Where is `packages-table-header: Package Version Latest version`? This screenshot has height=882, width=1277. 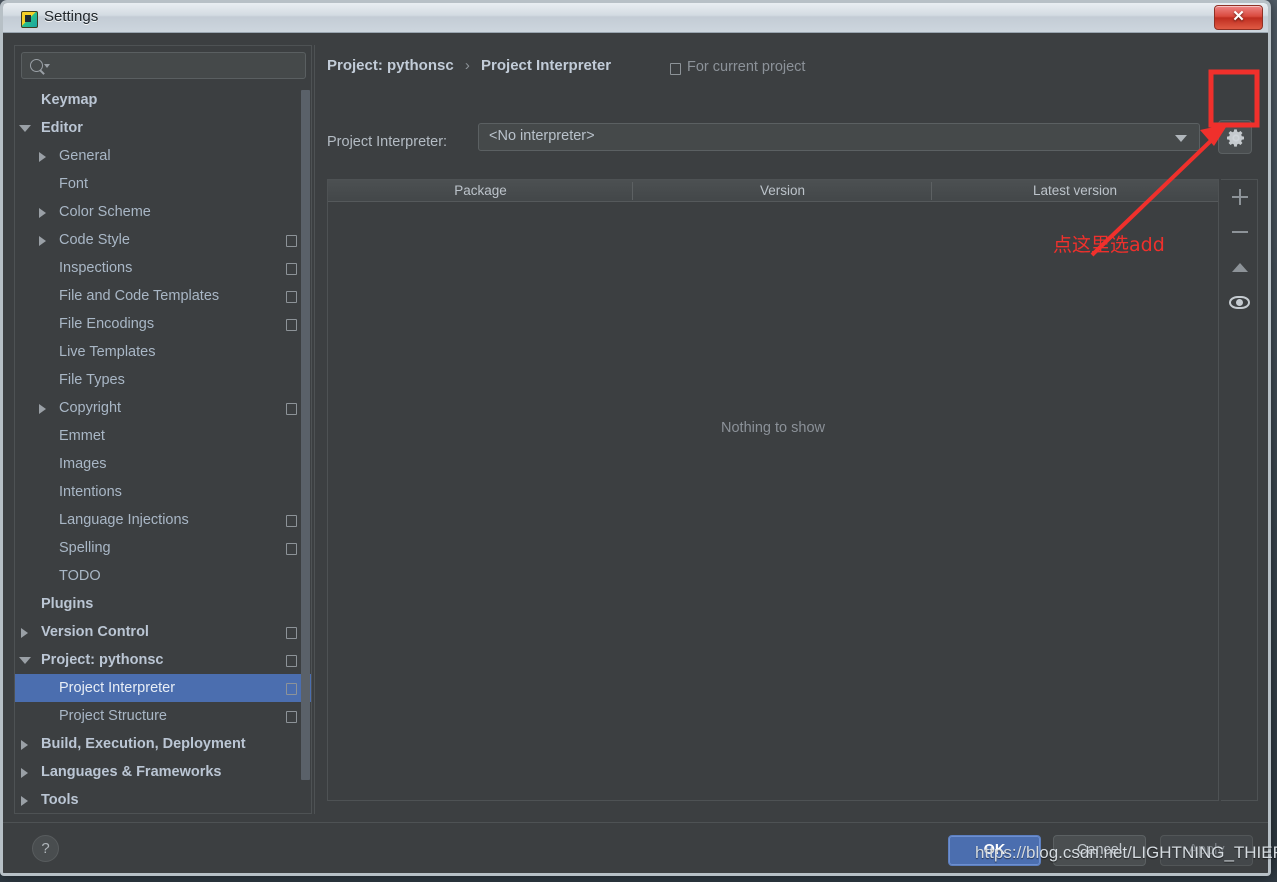 packages-table-header: Package Version Latest version is located at coordinates (773, 191).